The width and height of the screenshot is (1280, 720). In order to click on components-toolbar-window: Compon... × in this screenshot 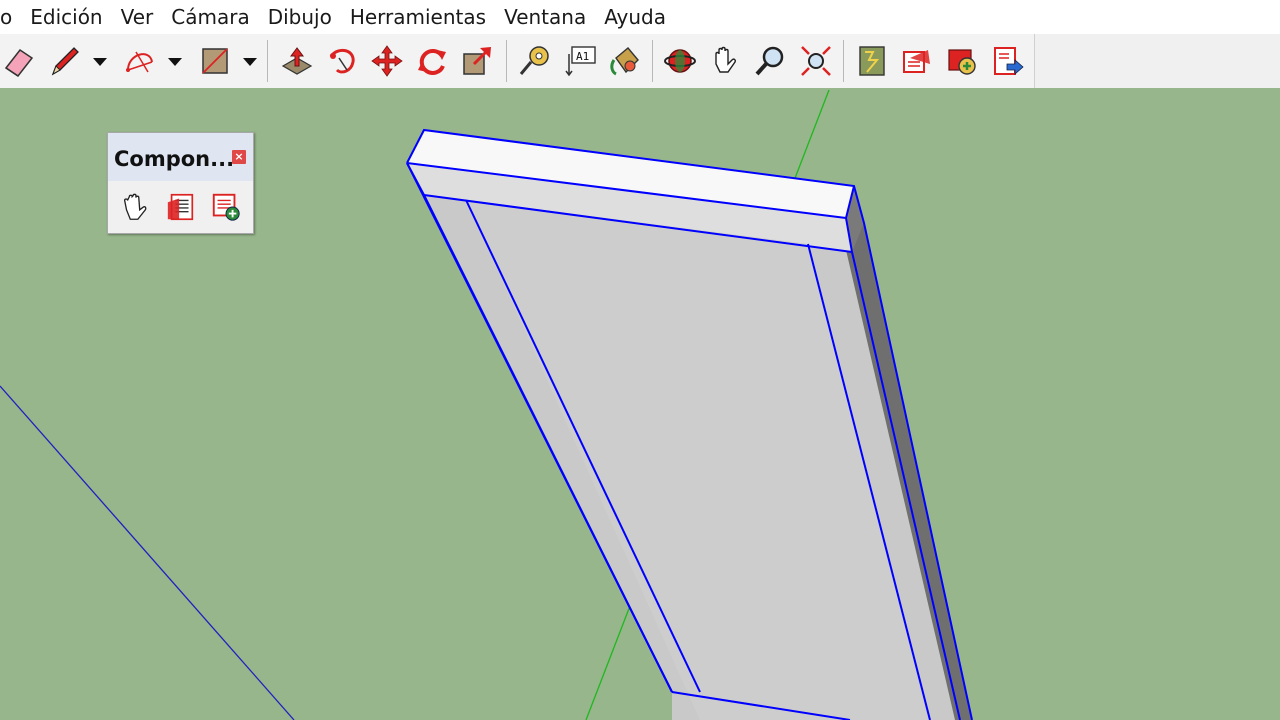, I will do `click(180, 183)`.